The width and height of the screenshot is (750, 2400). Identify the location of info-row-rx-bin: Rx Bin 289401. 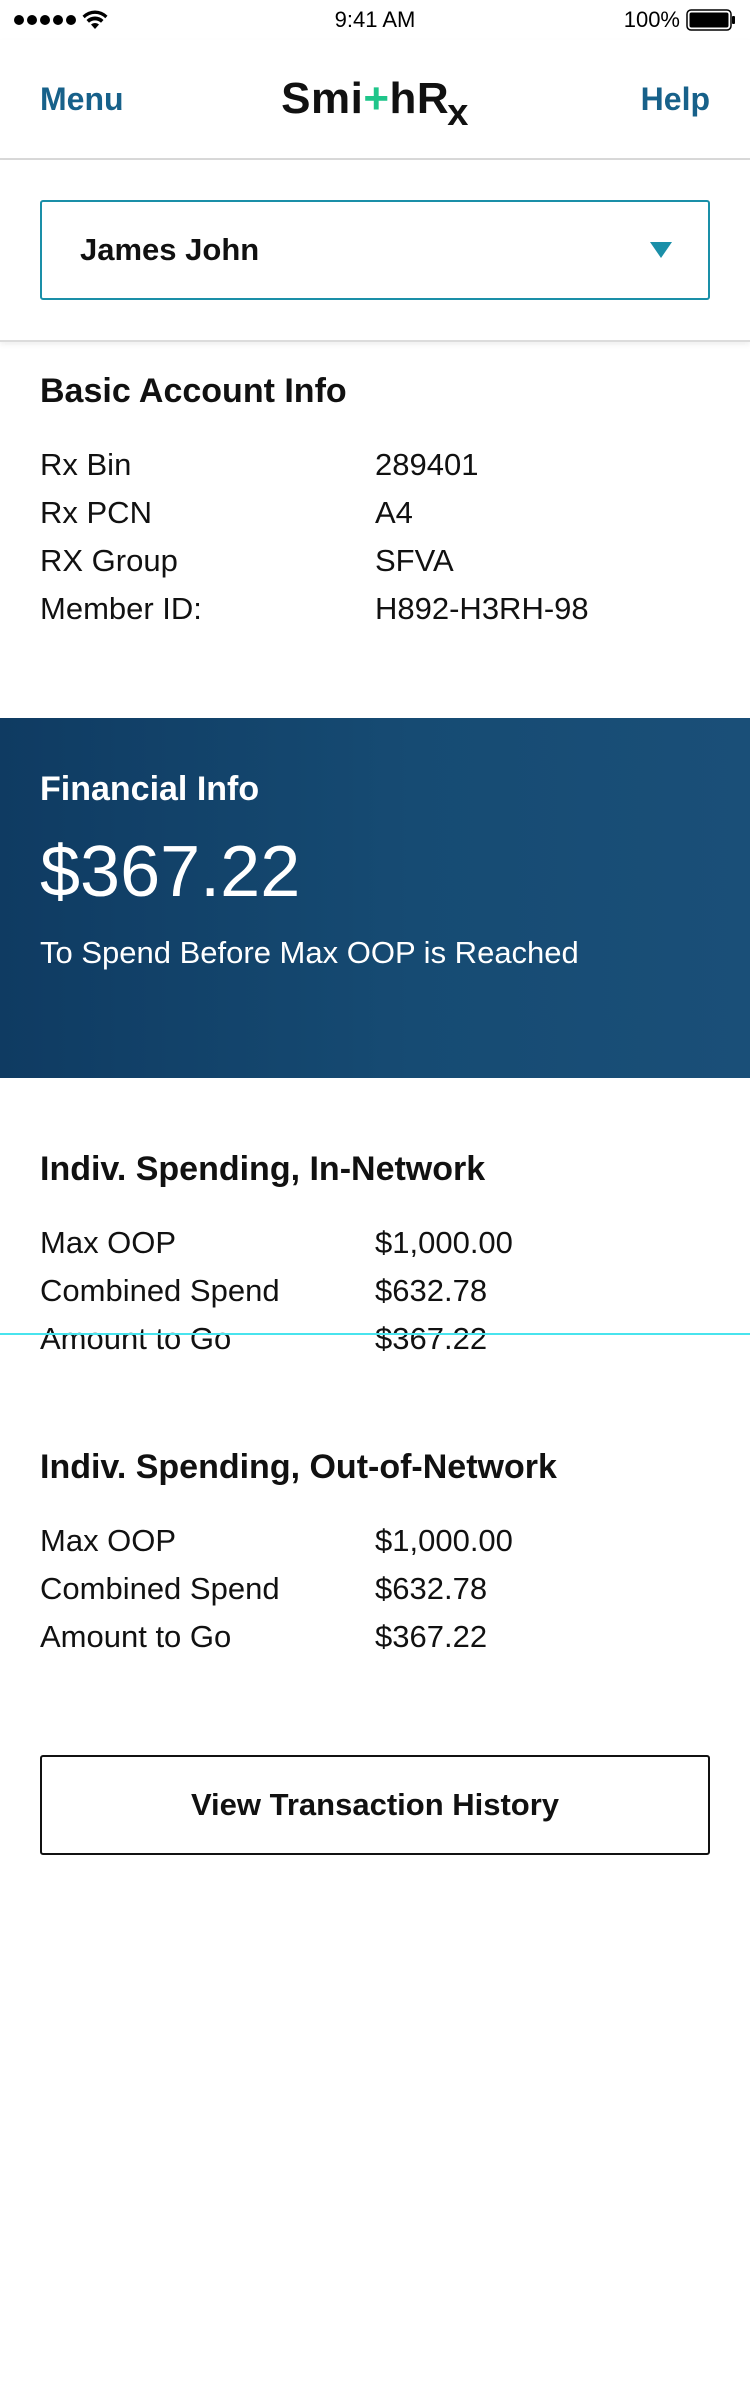
(375, 465).